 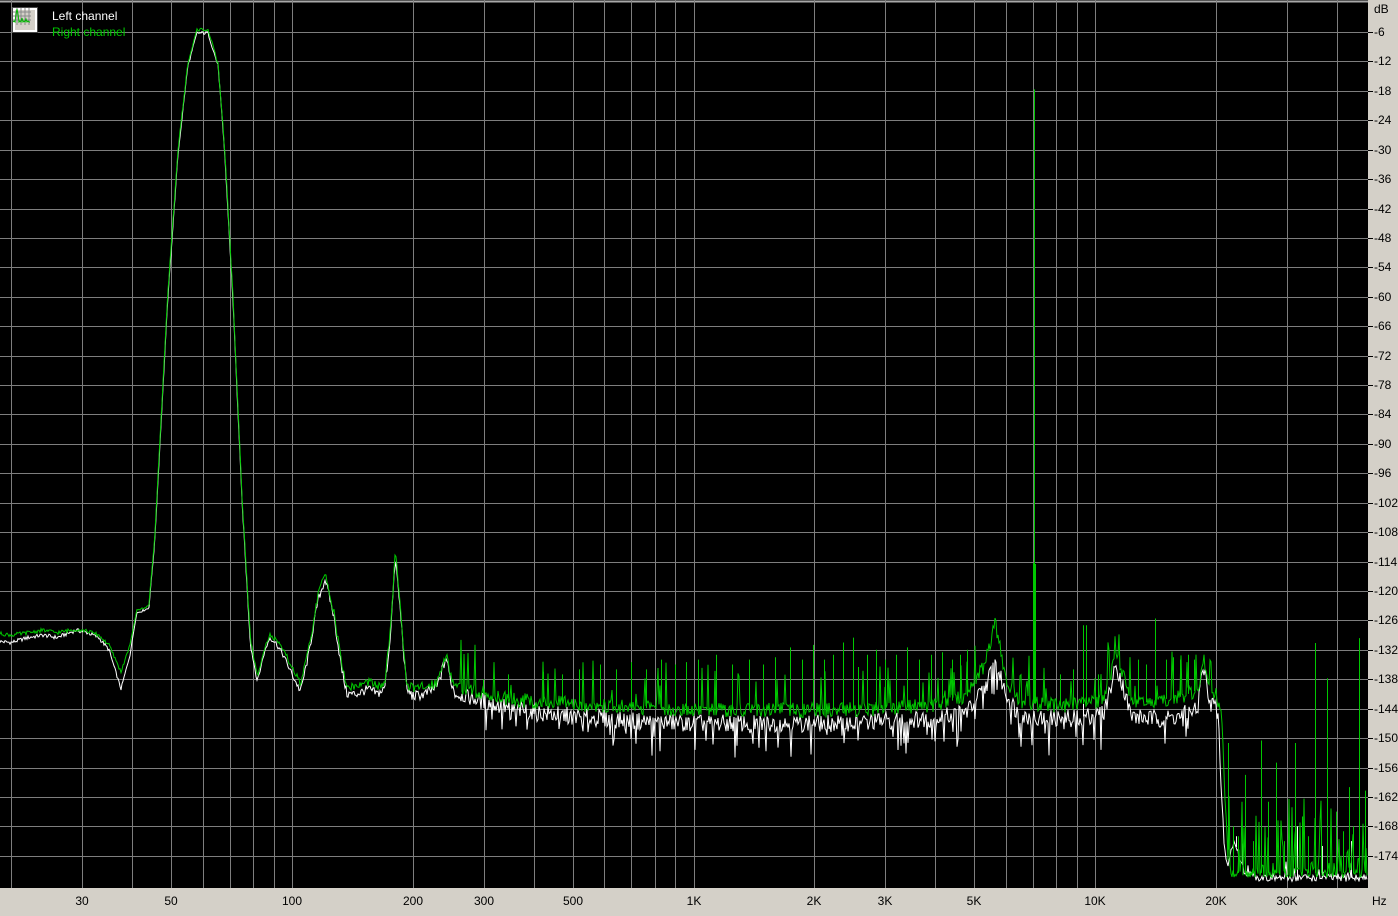 What do you see at coordinates (1383, 356) in the screenshot?
I see `y-tick-label: -72` at bounding box center [1383, 356].